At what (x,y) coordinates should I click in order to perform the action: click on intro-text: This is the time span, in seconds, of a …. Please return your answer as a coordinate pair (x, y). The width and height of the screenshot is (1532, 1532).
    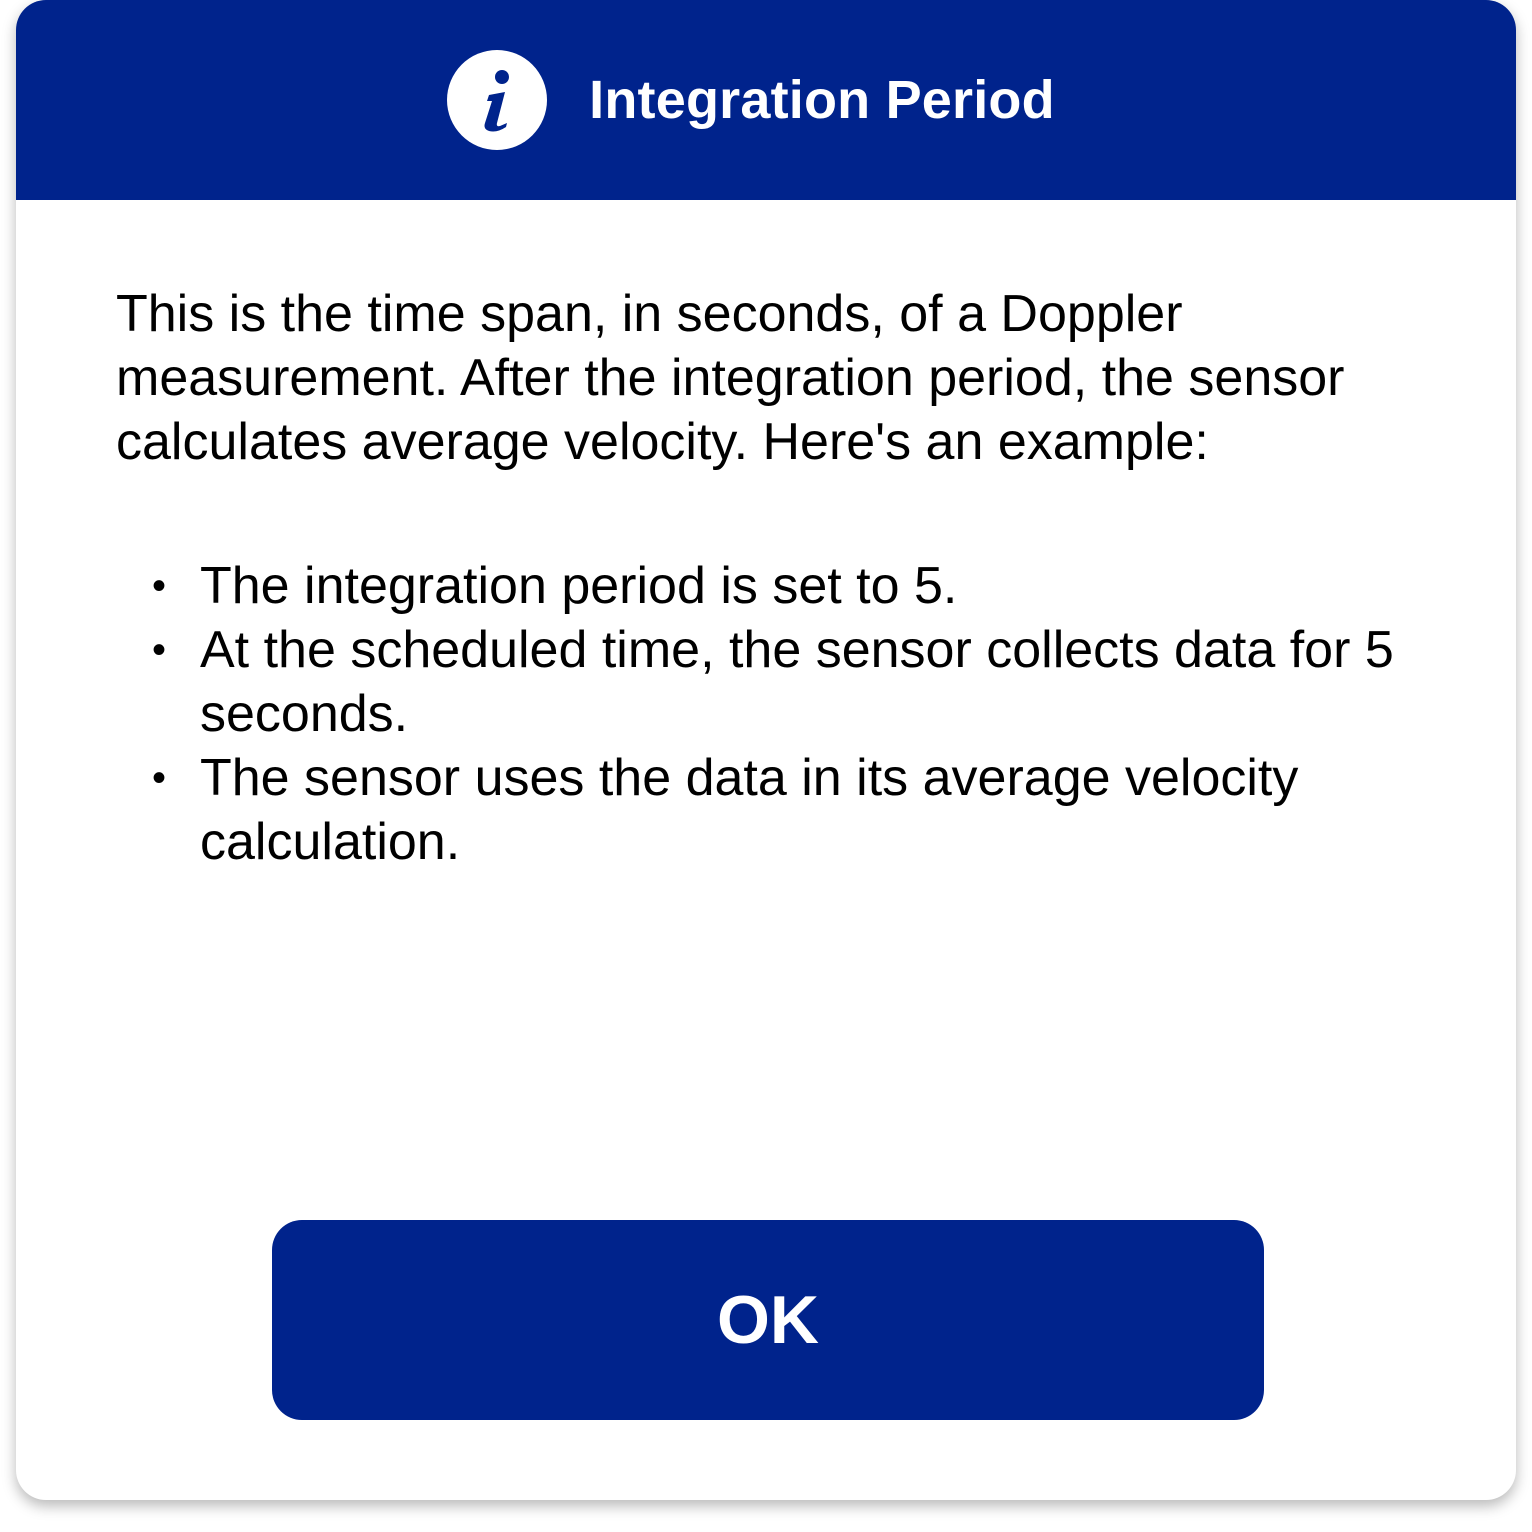
    Looking at the image, I should click on (730, 378).